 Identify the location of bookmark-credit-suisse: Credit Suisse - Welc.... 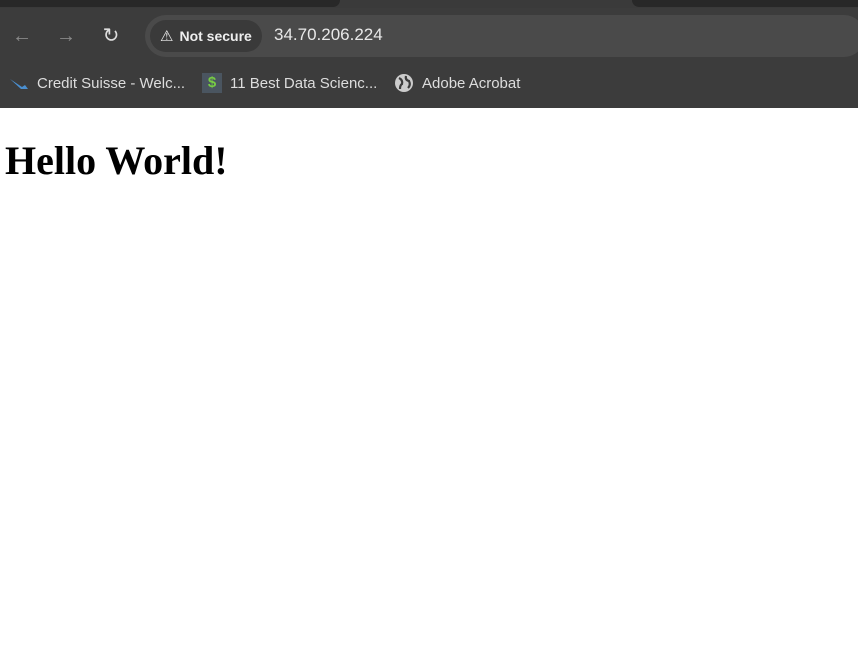
(97, 83).